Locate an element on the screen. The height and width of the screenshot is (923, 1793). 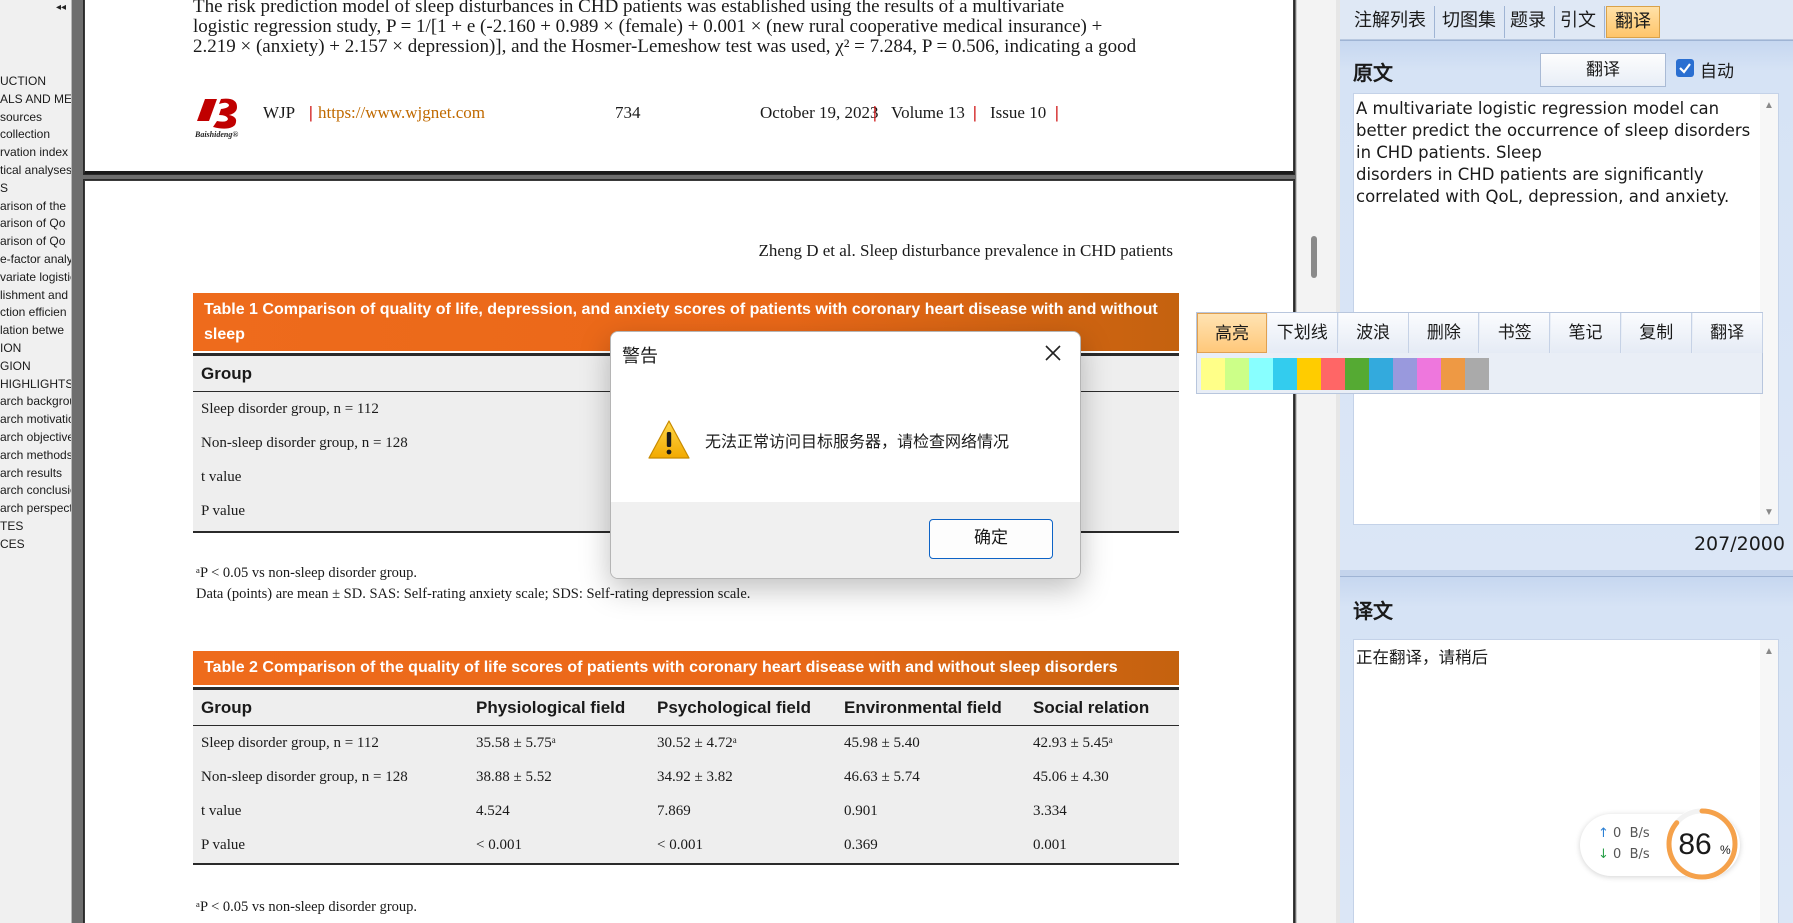
warning-dialog: 警告 无法正常访问目标服务器，请检查网络情况 确定 is located at coordinates (845, 455).